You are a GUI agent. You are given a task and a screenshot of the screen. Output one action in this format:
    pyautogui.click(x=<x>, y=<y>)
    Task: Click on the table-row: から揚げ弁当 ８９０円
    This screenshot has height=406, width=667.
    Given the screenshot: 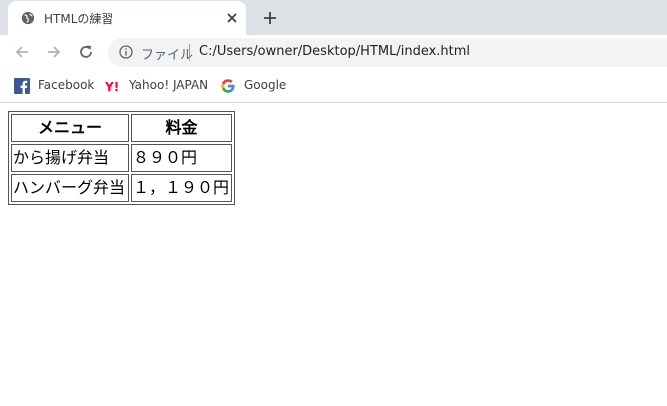 What is the action you would take?
    pyautogui.click(x=121, y=158)
    